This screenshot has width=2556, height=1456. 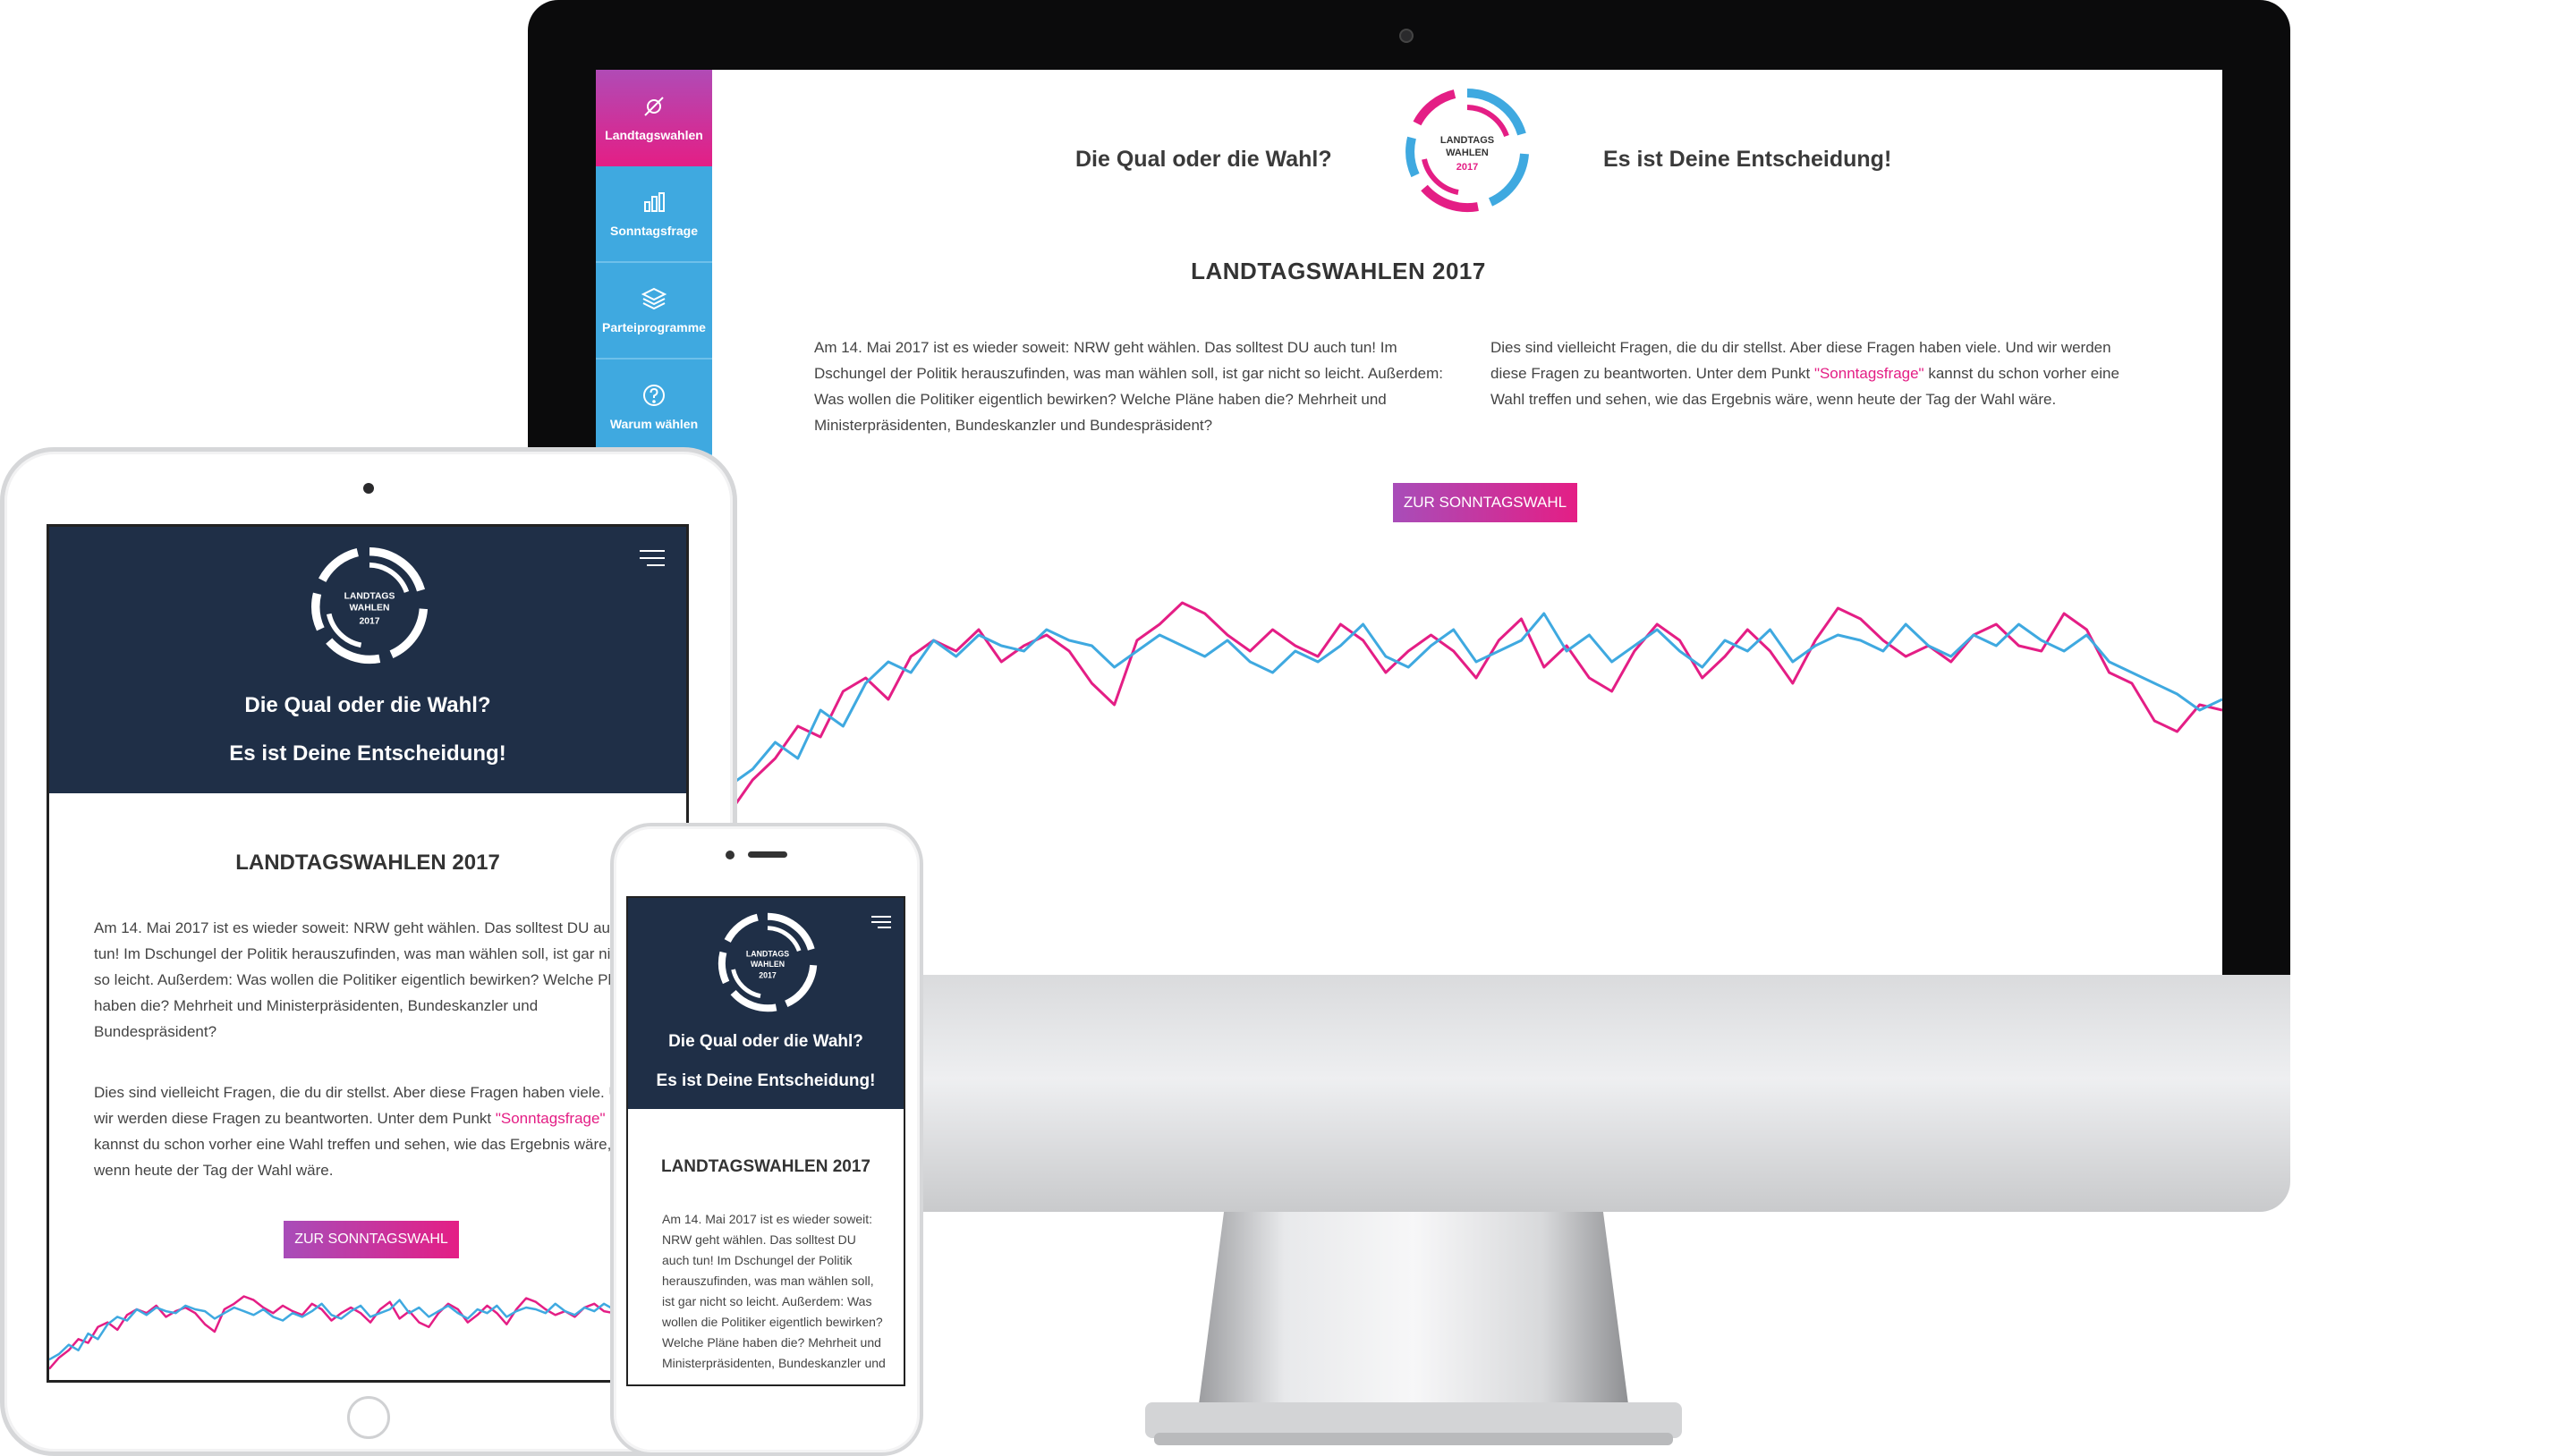 I want to click on iphone-camera, so click(x=730, y=855).